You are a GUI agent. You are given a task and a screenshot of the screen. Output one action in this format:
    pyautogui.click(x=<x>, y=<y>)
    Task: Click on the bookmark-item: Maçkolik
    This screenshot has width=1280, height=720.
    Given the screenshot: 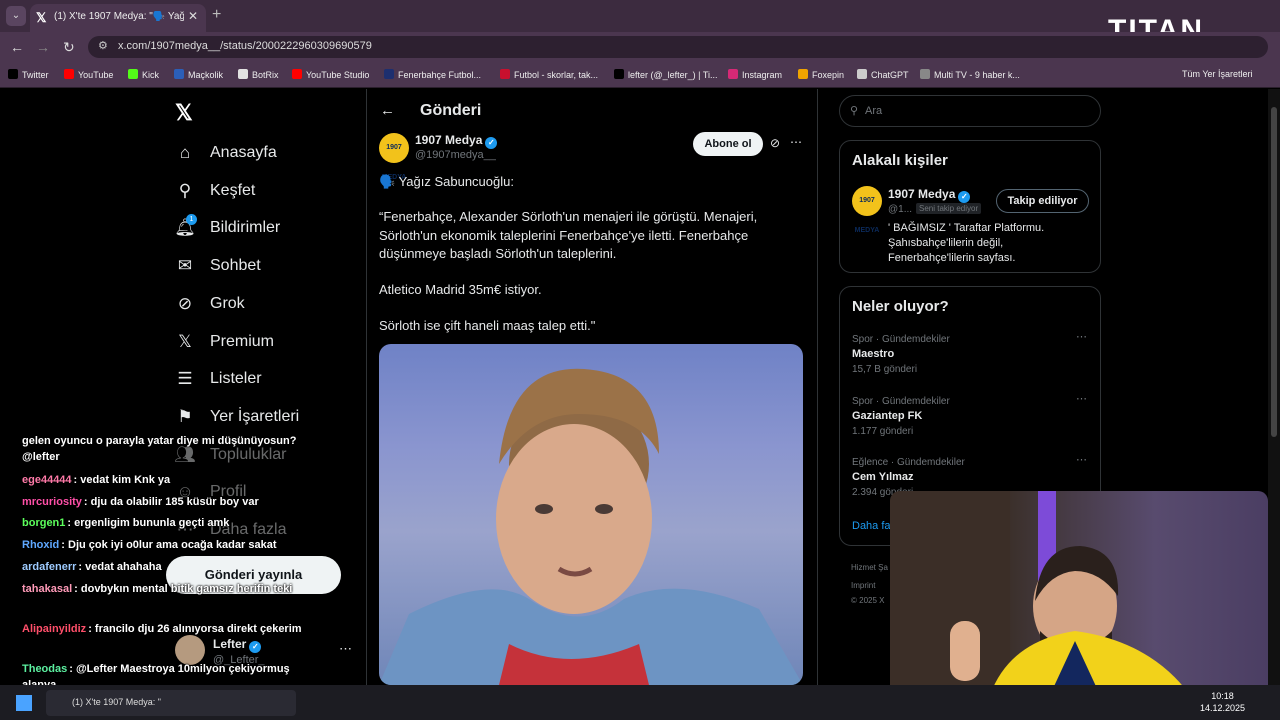 What is the action you would take?
    pyautogui.click(x=198, y=74)
    